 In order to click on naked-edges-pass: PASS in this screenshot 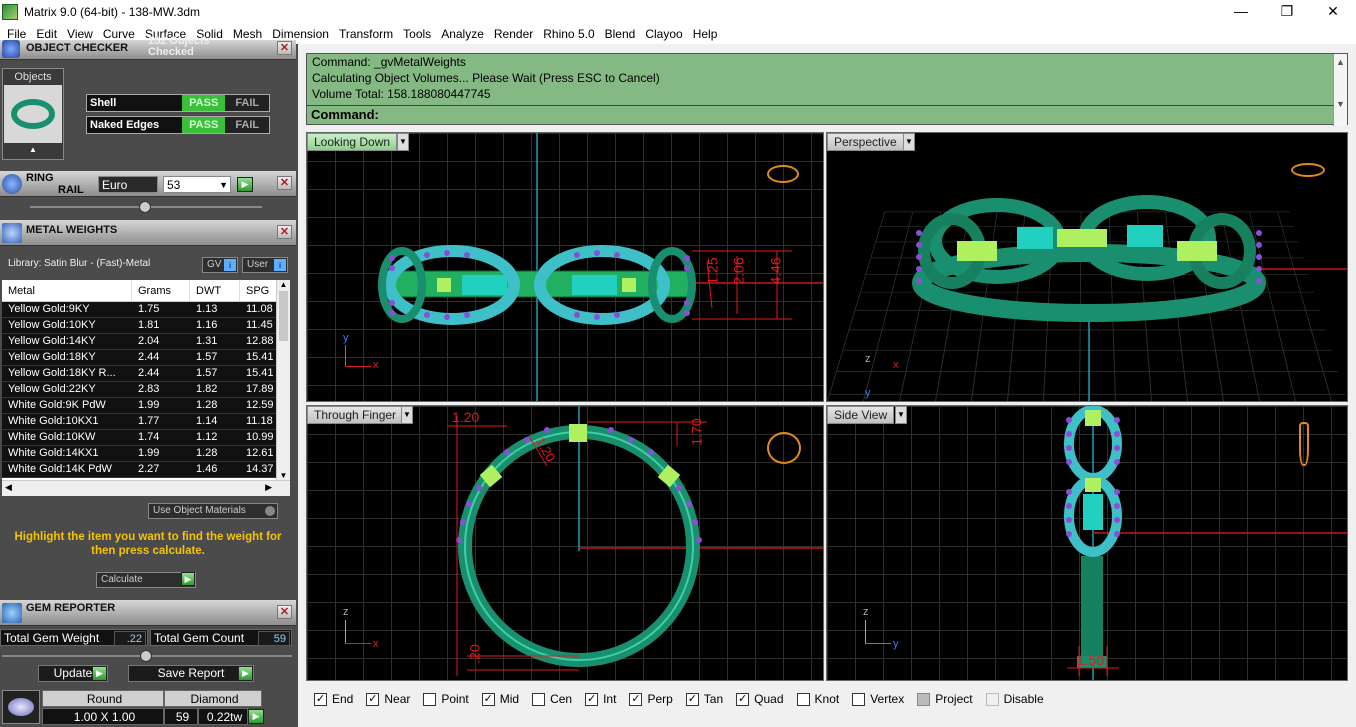, I will do `click(203, 125)`.